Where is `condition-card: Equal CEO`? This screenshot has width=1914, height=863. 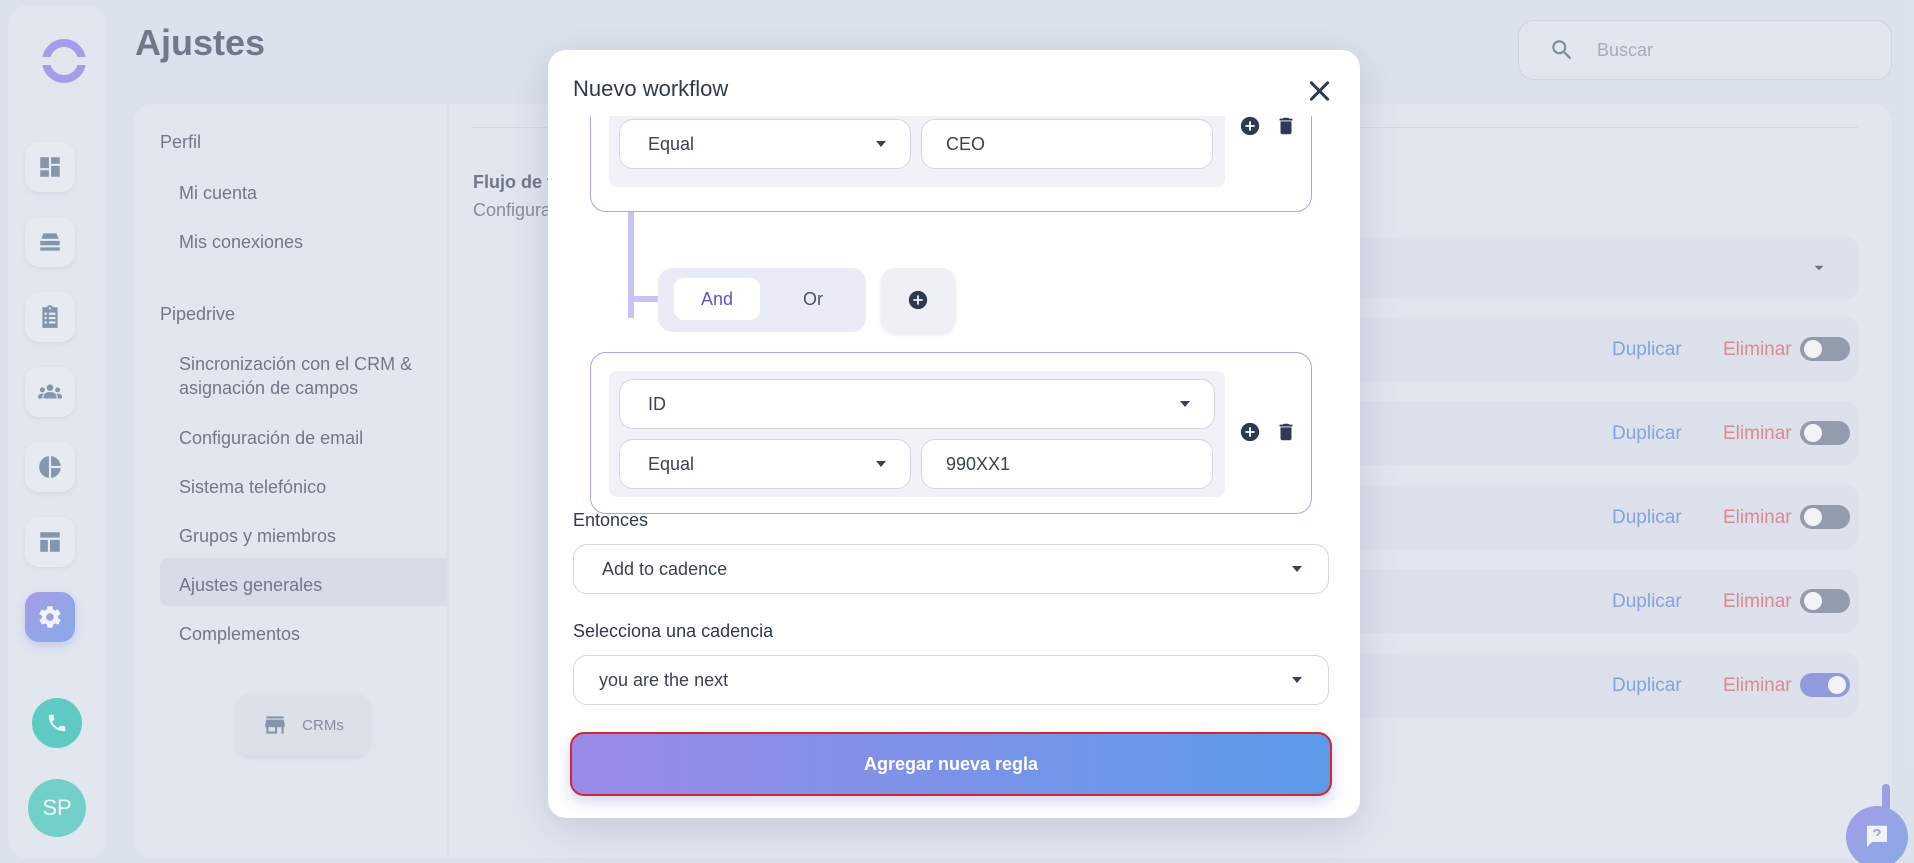
condition-card: Equal CEO is located at coordinates (951, 164).